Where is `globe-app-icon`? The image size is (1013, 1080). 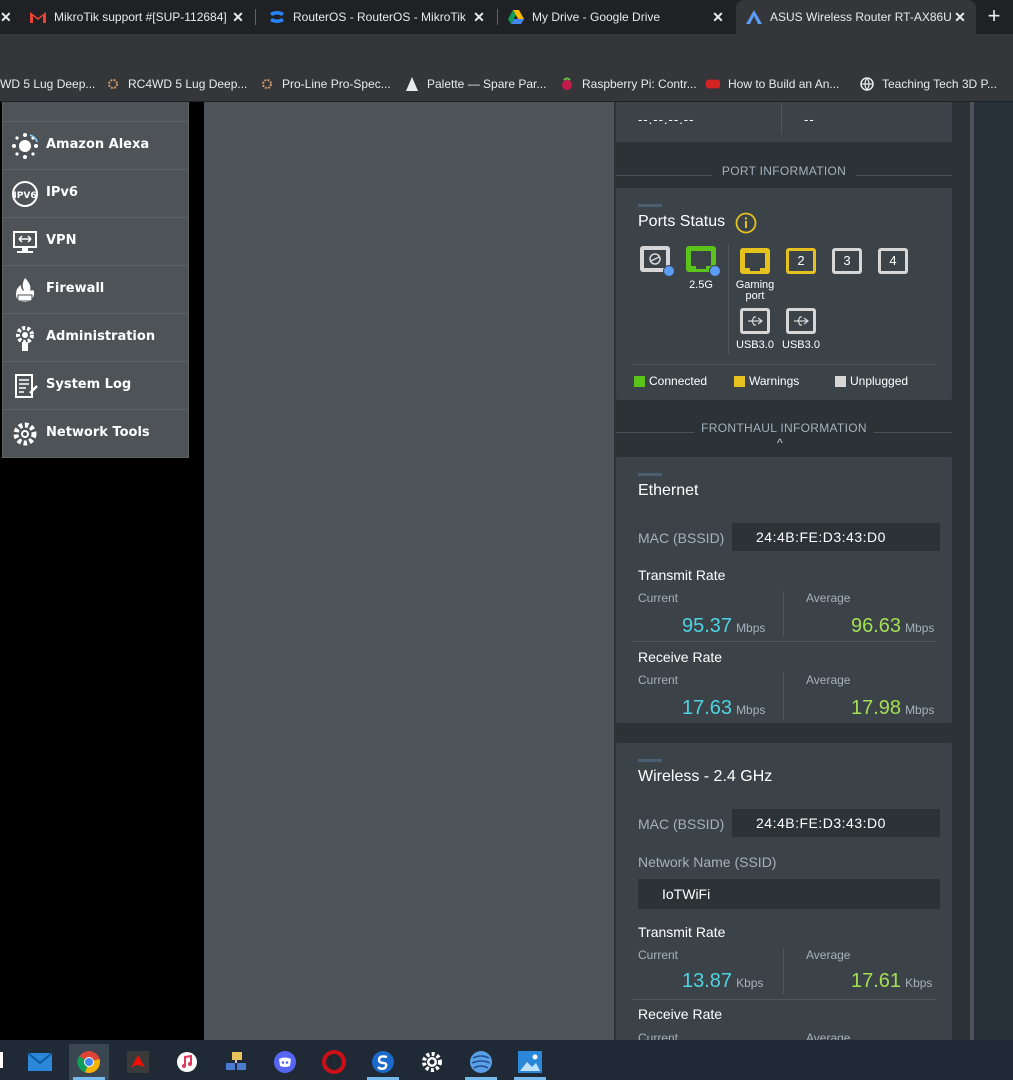
globe-app-icon is located at coordinates (481, 1062).